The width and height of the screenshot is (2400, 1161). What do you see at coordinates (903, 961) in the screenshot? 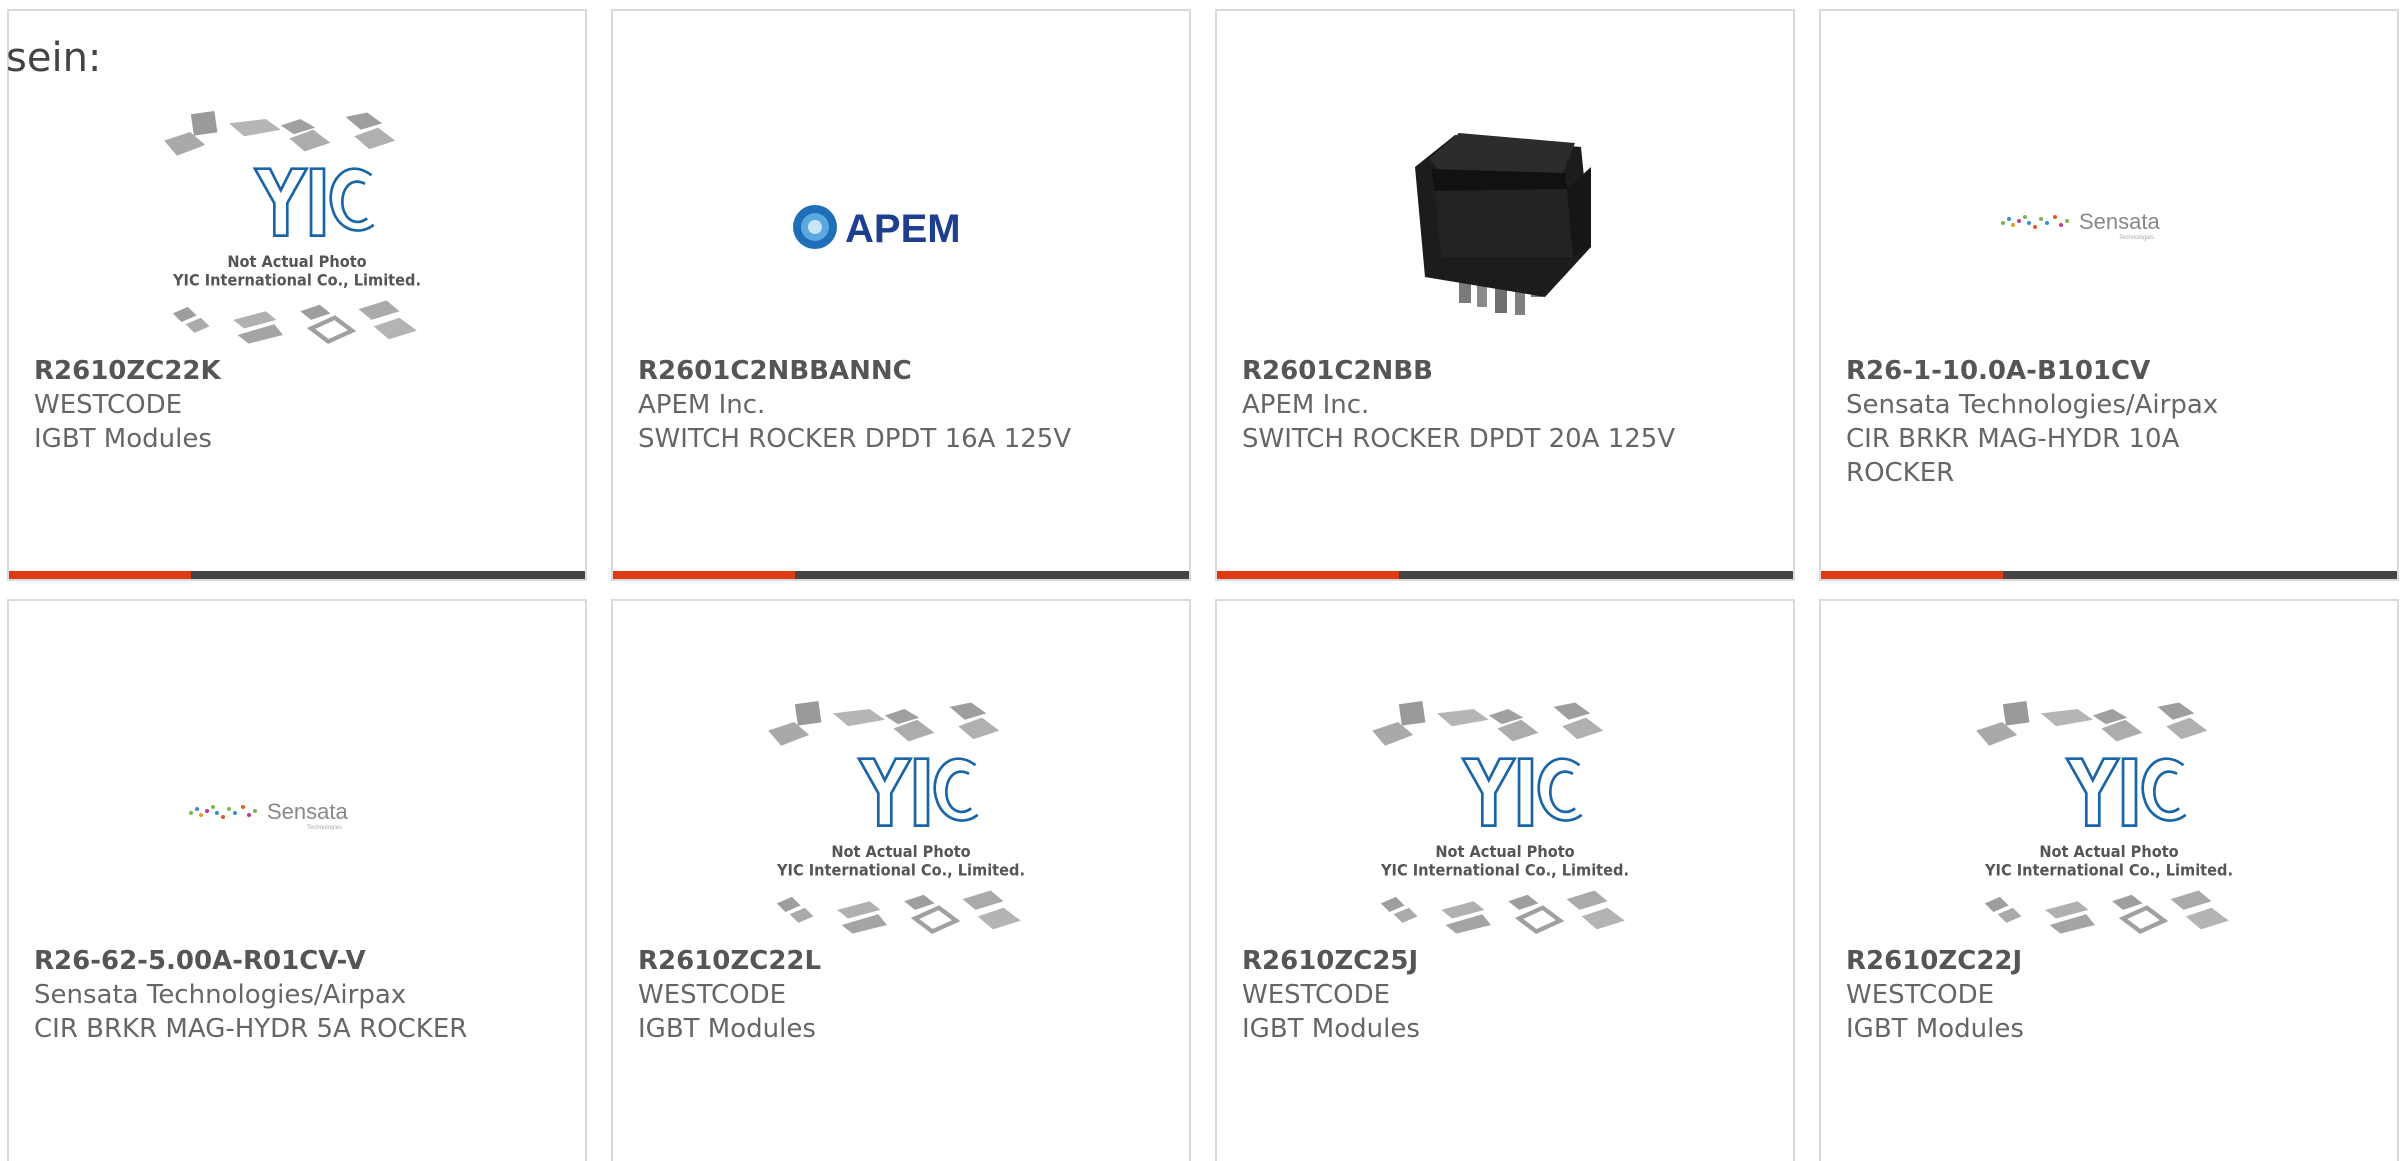
I see `part-number: R2610ZC22L` at bounding box center [903, 961].